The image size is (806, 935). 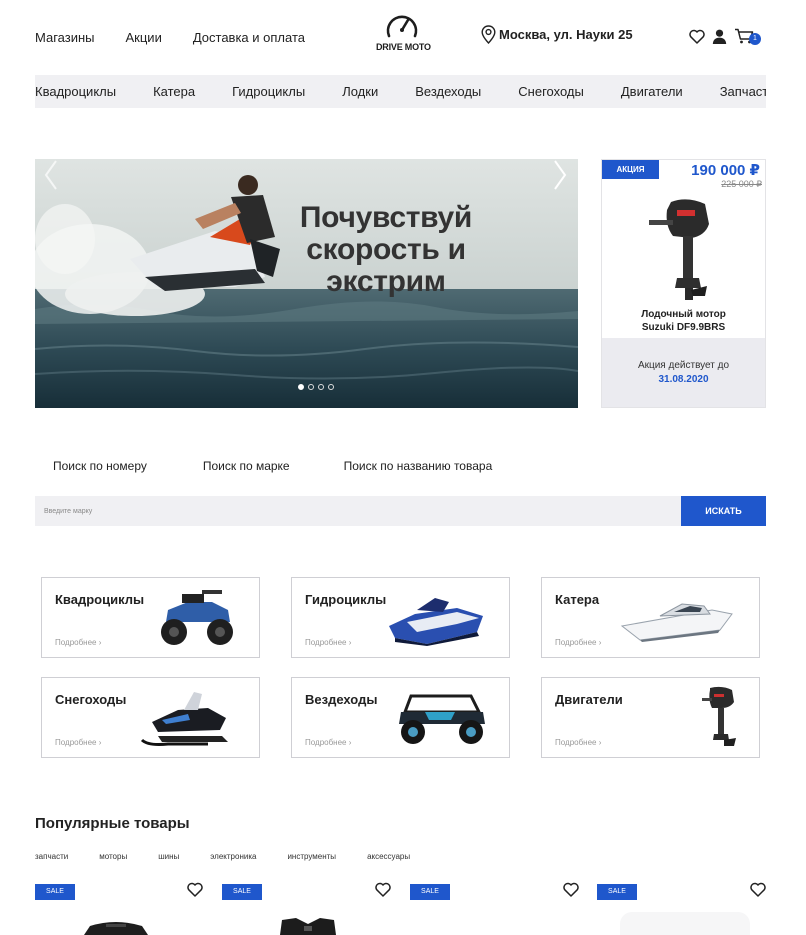 I want to click on tab-search-by-name: Поиск по названию товара, so click(x=418, y=466).